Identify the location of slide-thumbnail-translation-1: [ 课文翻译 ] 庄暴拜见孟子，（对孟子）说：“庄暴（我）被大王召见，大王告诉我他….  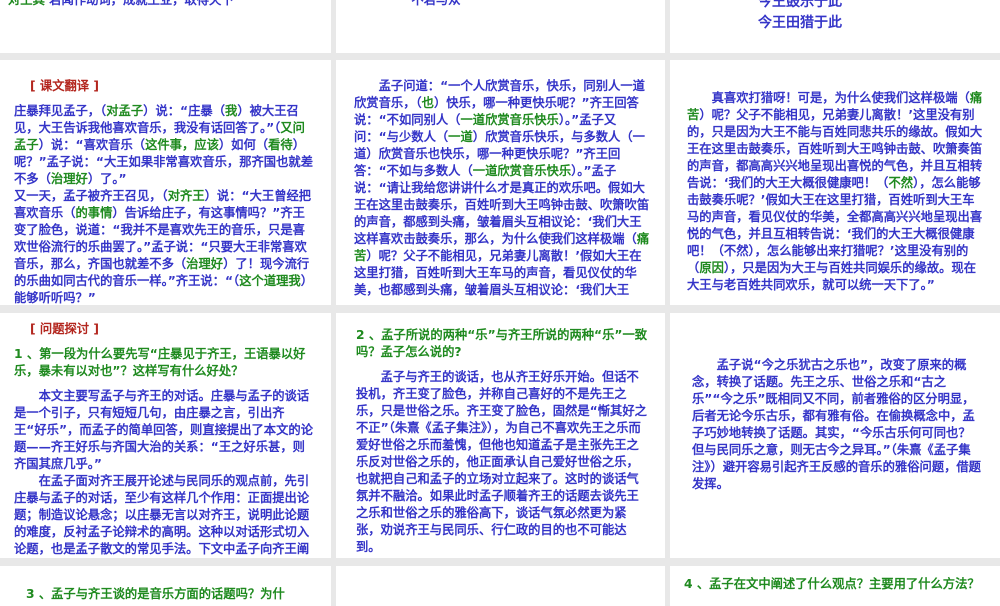
(165, 182).